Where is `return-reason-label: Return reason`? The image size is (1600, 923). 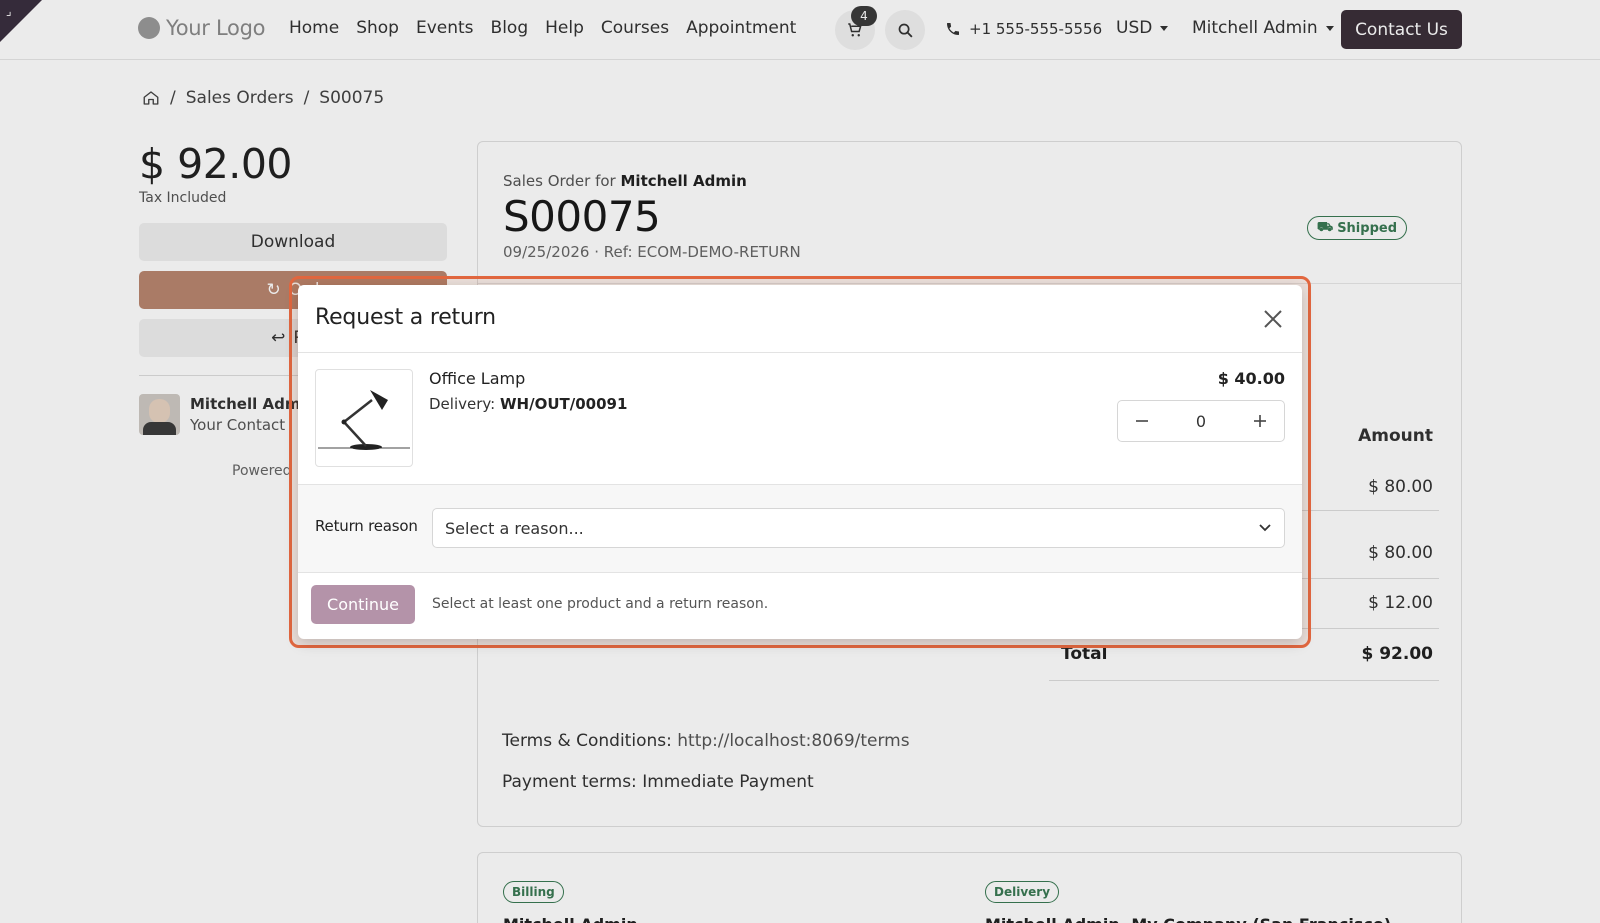
return-reason-label: Return reason is located at coordinates (366, 526).